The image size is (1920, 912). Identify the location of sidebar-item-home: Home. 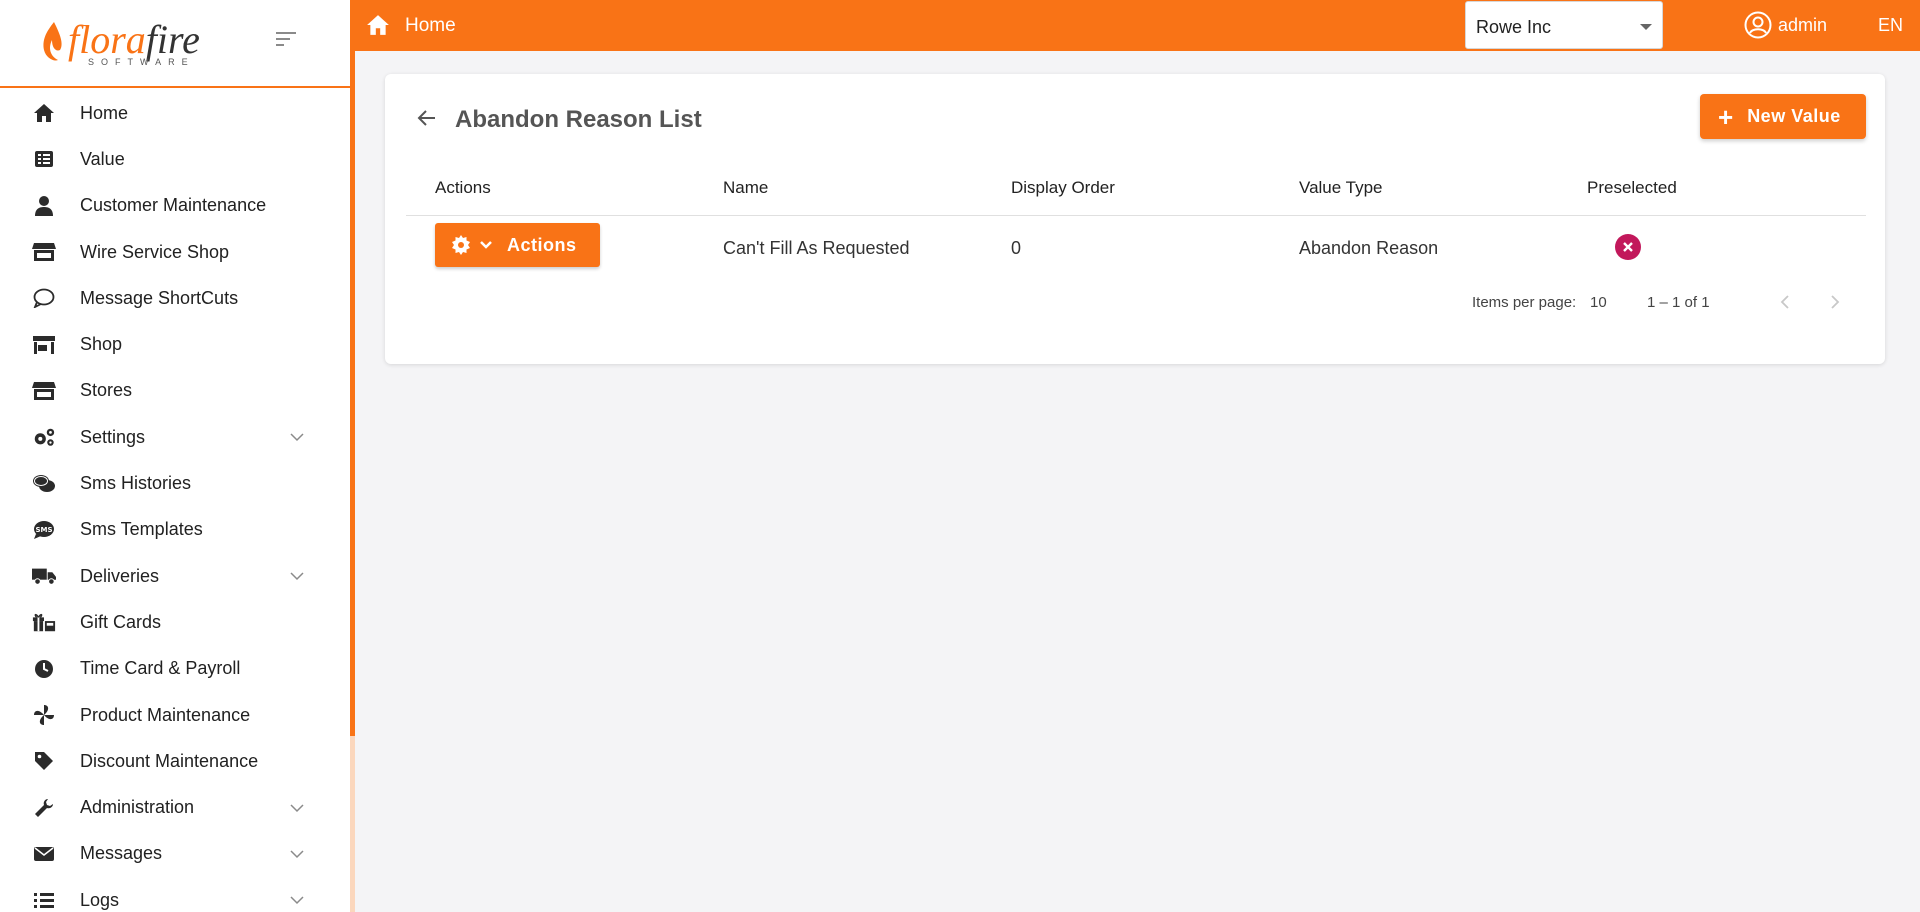
(175, 113).